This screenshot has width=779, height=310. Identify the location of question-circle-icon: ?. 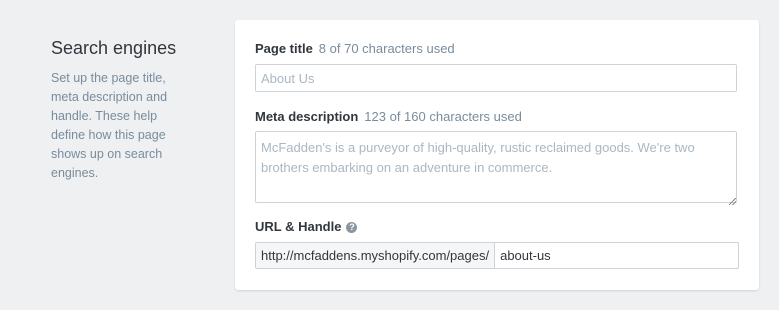
(352, 227).